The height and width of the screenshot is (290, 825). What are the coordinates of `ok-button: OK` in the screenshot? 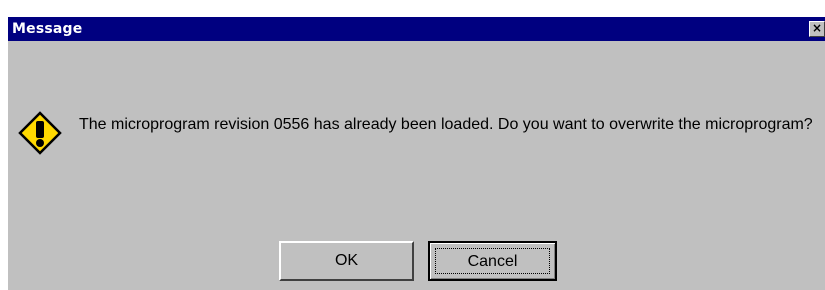 It's located at (346, 261).